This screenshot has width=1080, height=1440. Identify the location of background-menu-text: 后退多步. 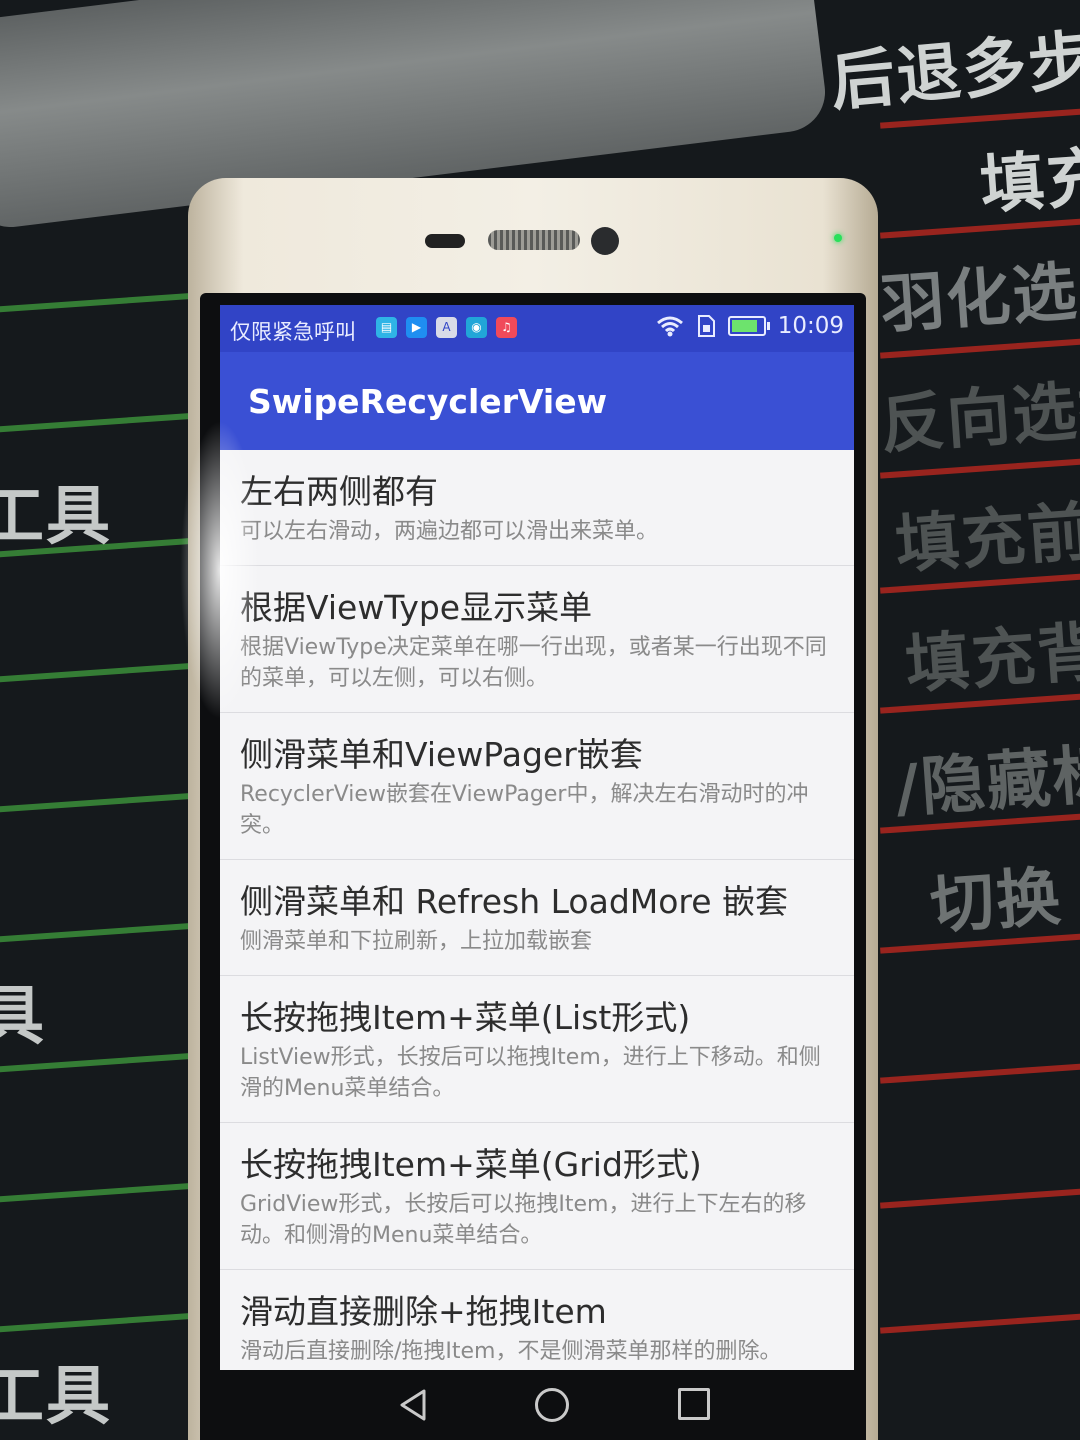
(953, 72).